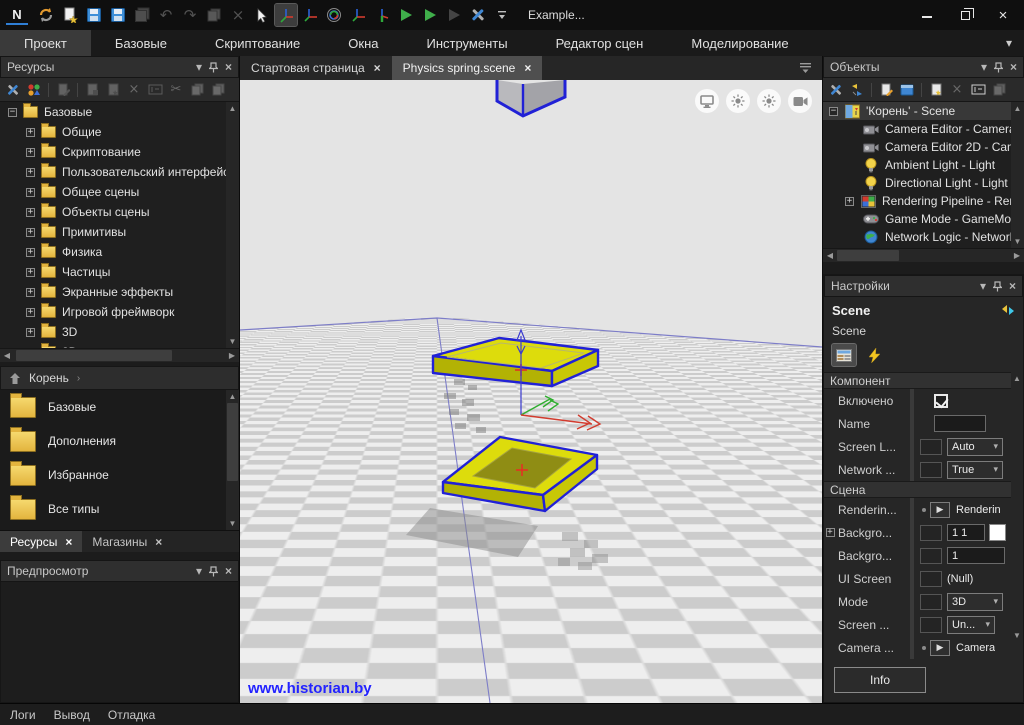 Image resolution: width=1024 pixels, height=725 pixels. I want to click on menu-project: Проект, so click(45, 43).